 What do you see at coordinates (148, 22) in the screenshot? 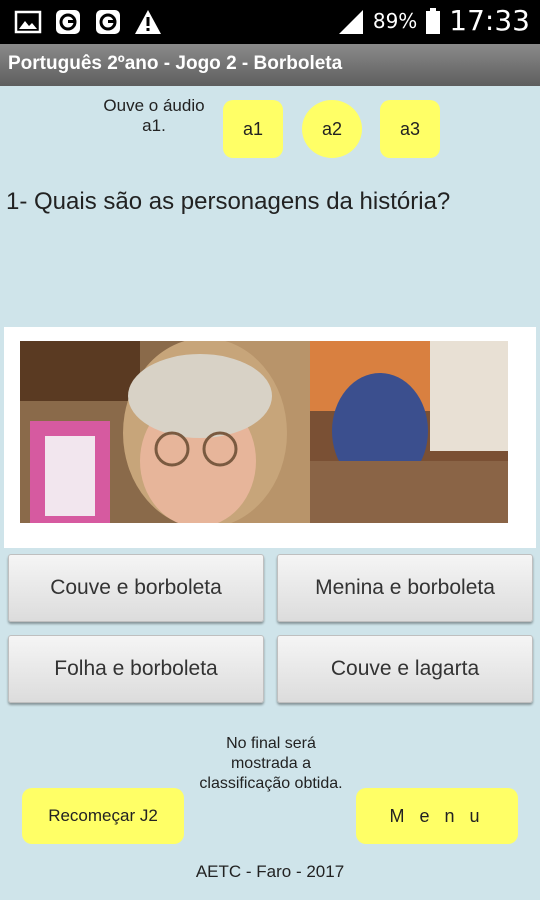
I see `warning-icon` at bounding box center [148, 22].